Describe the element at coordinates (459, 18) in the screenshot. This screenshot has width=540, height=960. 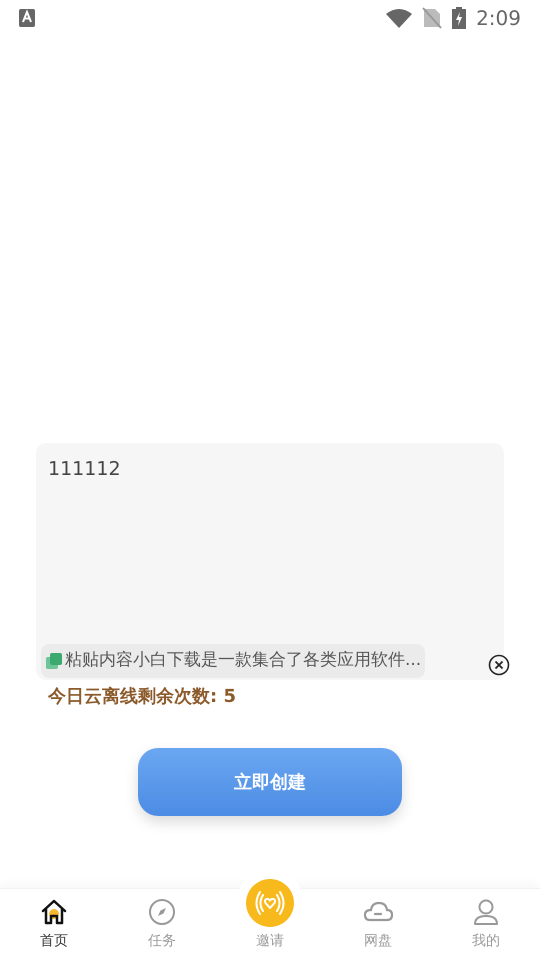
I see `battery-charging-icon` at that location.